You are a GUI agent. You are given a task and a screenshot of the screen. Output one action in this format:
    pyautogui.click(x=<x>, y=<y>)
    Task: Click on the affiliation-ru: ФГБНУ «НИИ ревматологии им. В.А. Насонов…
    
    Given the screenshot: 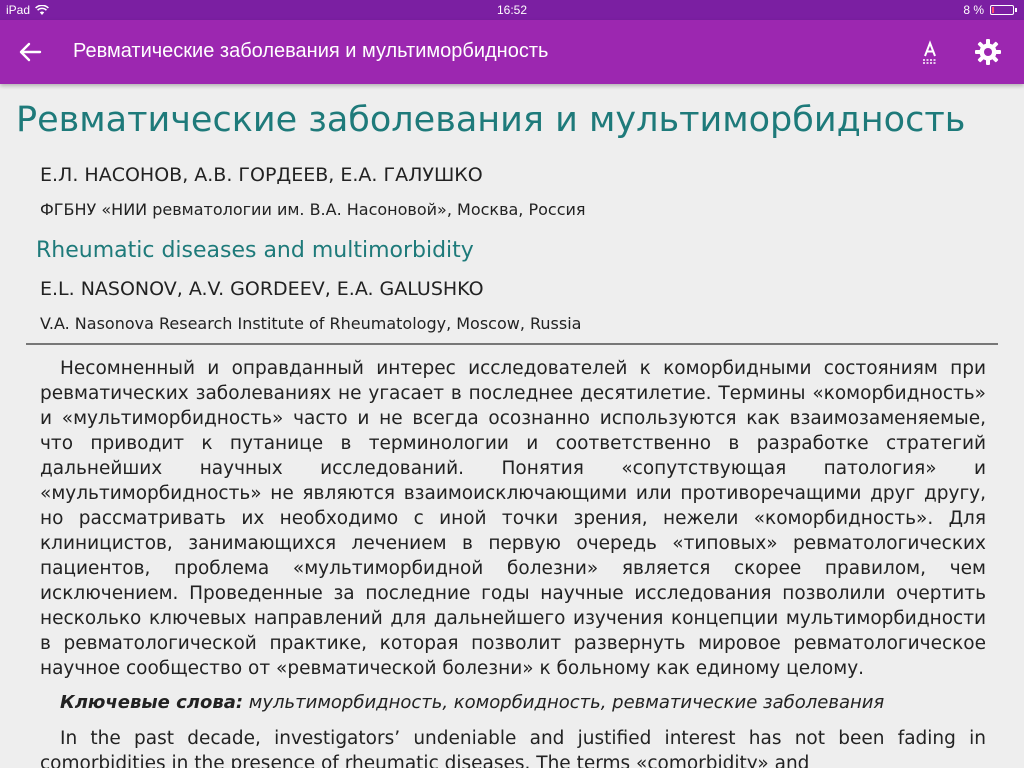 What is the action you would take?
    pyautogui.click(x=313, y=209)
    